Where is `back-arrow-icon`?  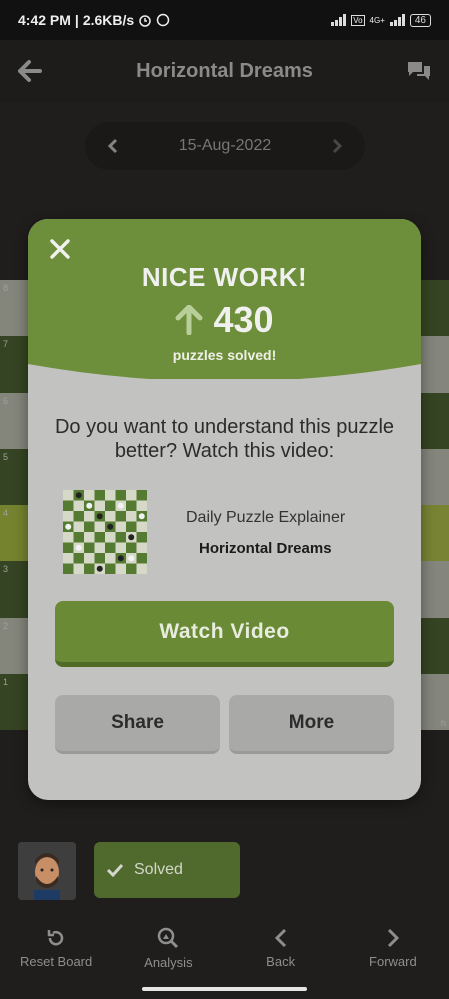 back-arrow-icon is located at coordinates (30, 71).